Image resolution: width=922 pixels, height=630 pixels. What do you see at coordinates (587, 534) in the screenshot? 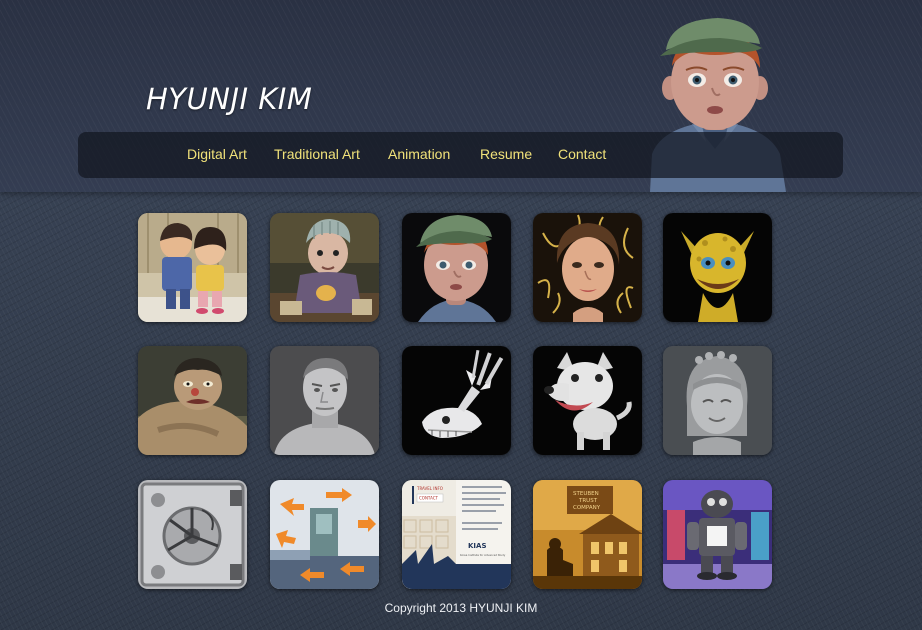
I see `thumb-steuben-trust: STEUBEN TRUST COMPANY` at bounding box center [587, 534].